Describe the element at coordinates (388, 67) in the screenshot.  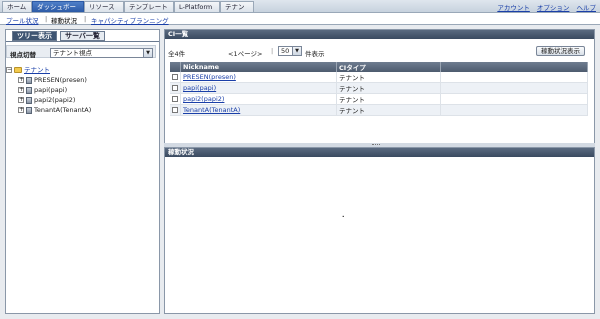
I see `column-header-ci-type: CIタイプ` at that location.